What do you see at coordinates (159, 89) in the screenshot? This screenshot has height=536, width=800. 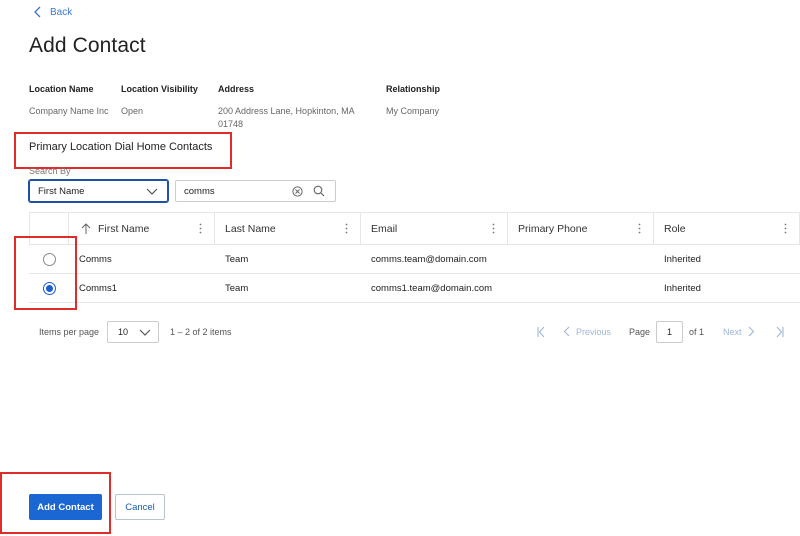 I see `location-visibility-label: Location Visibility` at bounding box center [159, 89].